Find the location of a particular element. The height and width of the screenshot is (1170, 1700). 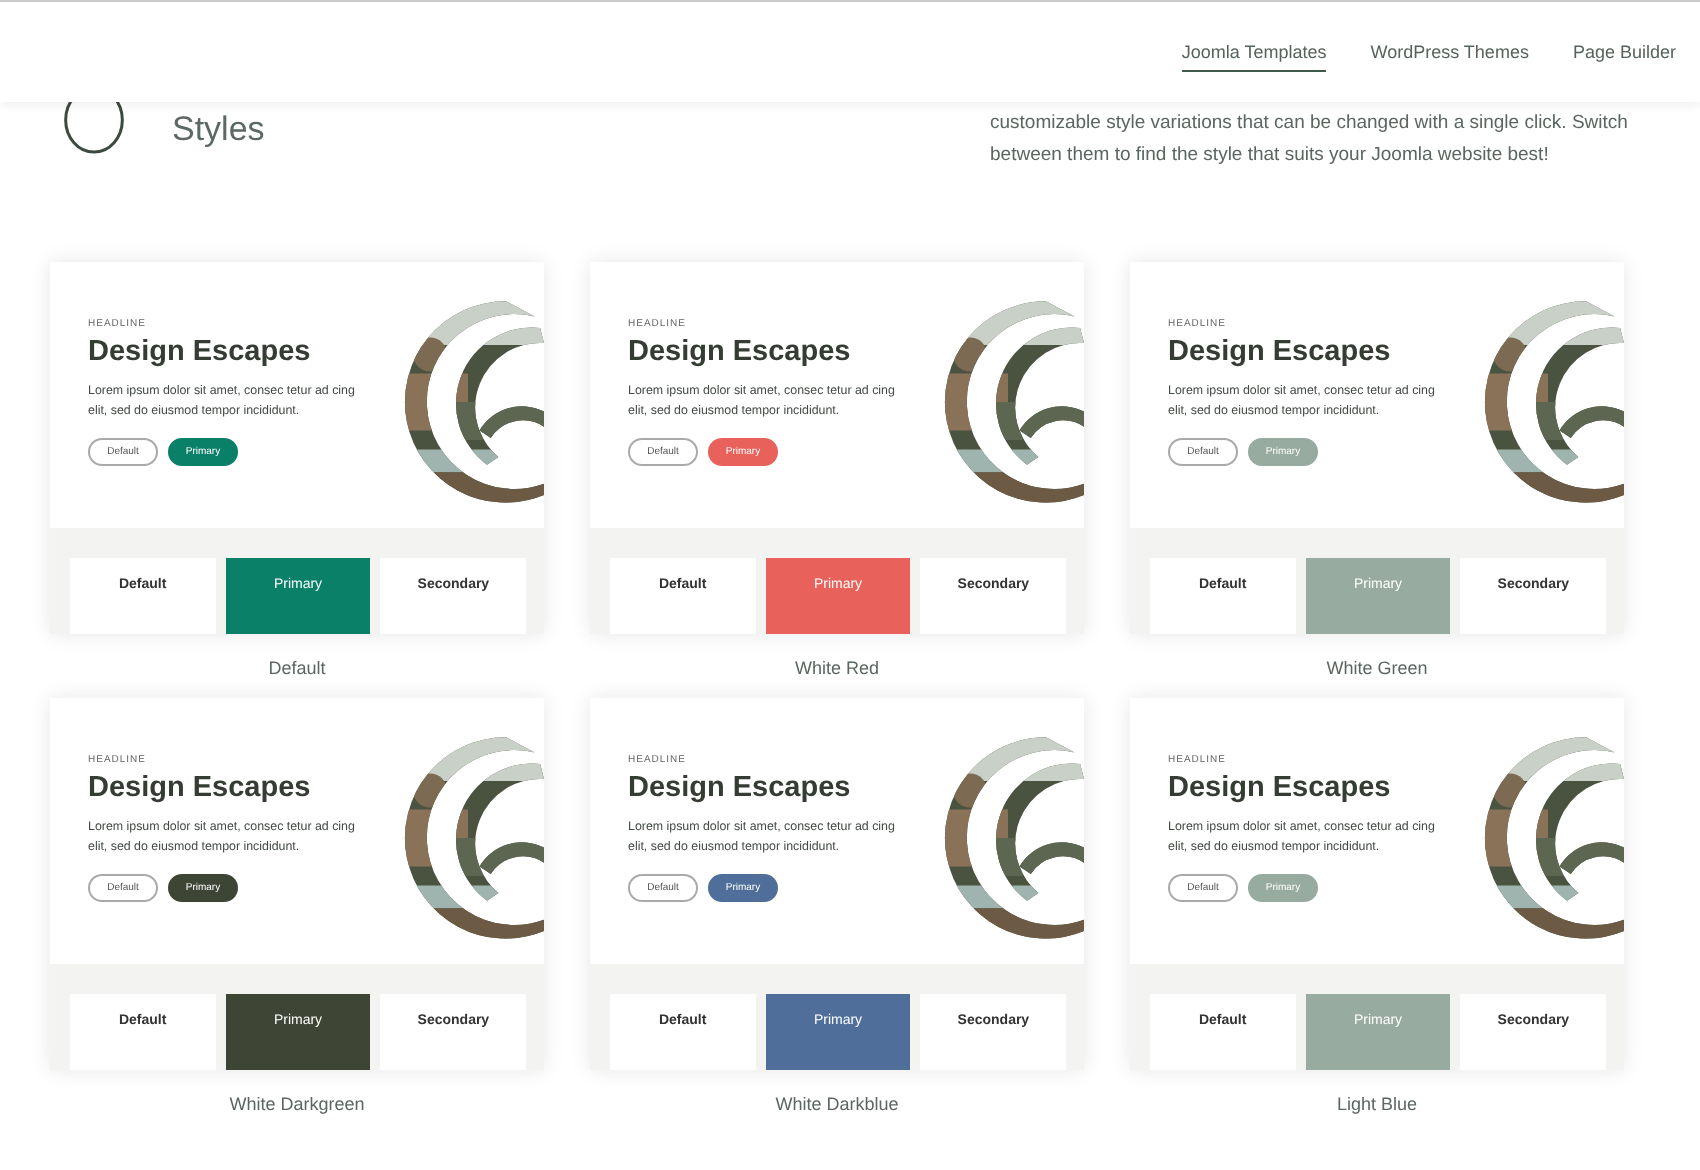

style-name: Default is located at coordinates (297, 668).